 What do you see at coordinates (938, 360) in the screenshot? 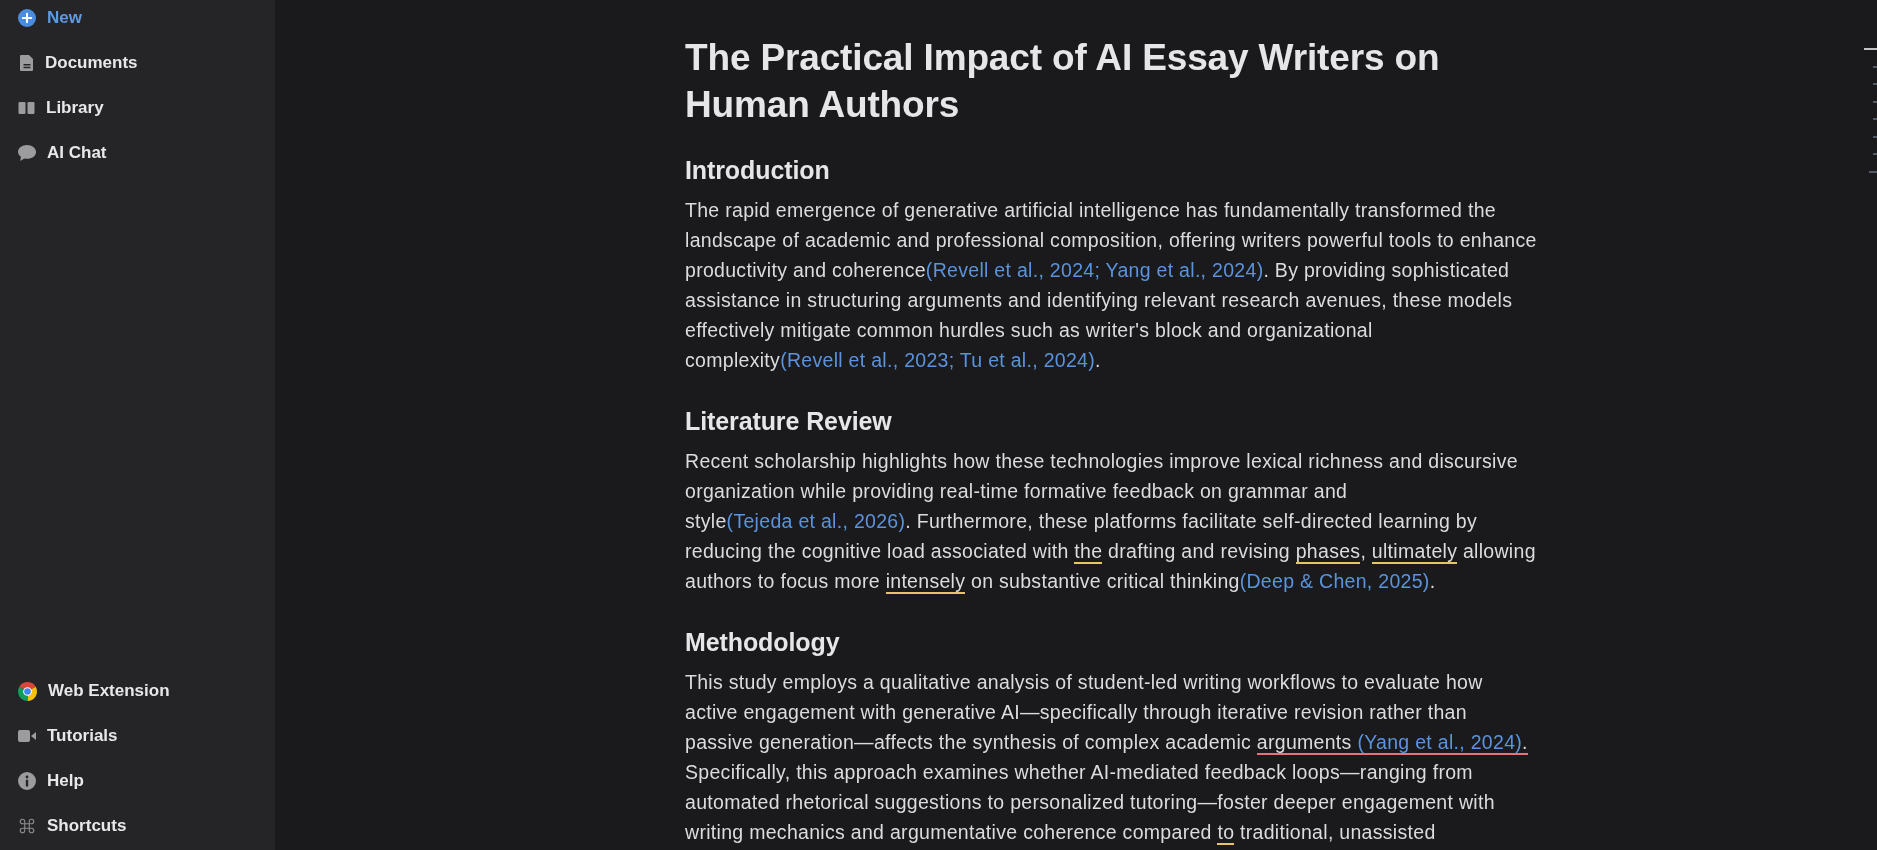
I see `citation-link: (Revell et al., 2023; Tu et al., 2024)` at bounding box center [938, 360].